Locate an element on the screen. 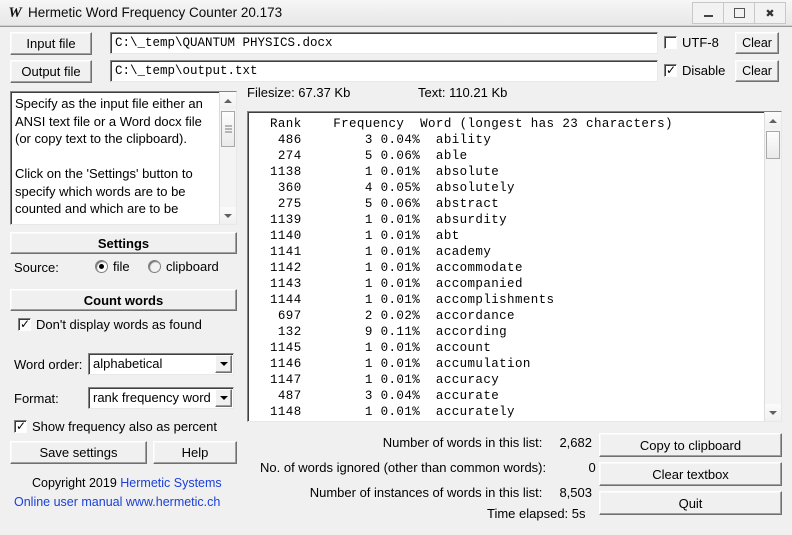  input-file-button: Input file is located at coordinates (51, 43).